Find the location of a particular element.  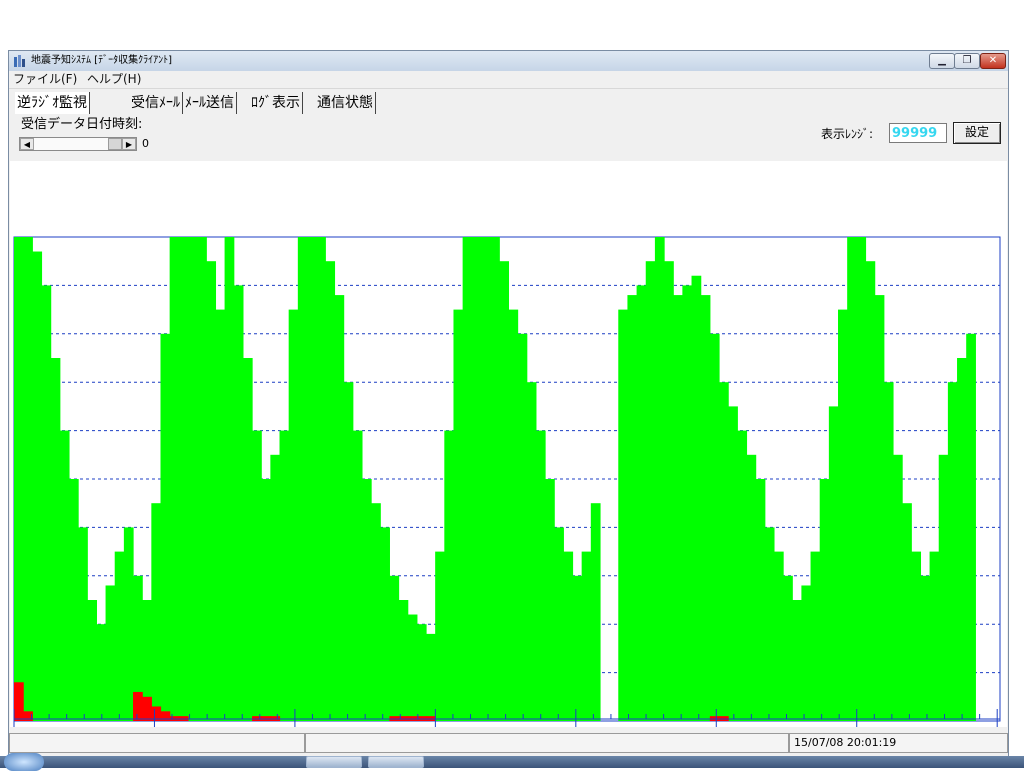

start-button is located at coordinates (24, 762).